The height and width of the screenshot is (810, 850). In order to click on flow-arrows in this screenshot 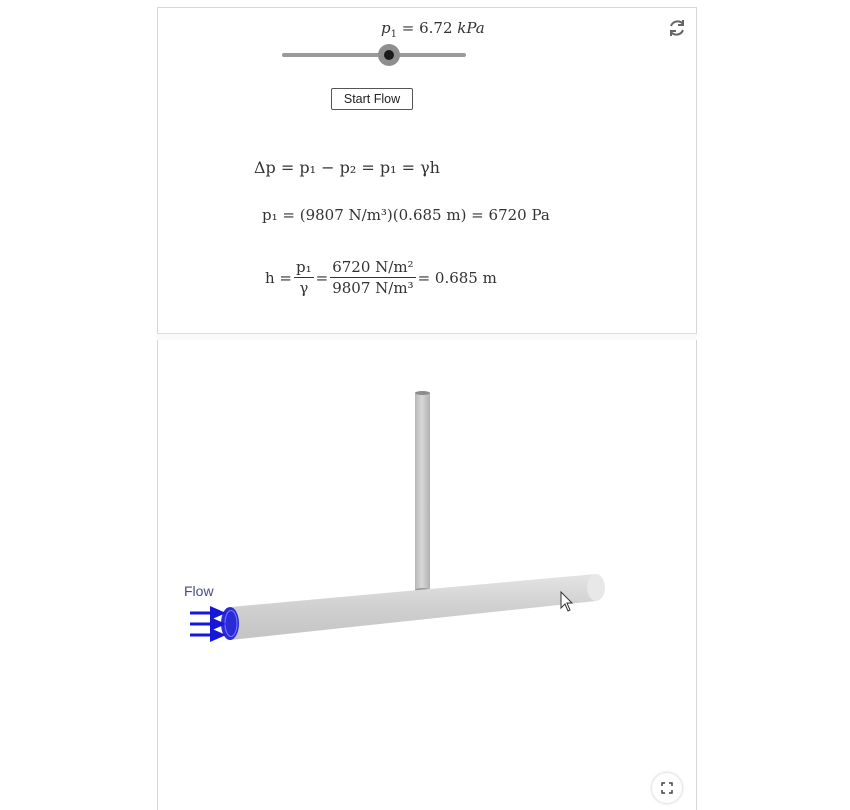, I will do `click(208, 624)`.